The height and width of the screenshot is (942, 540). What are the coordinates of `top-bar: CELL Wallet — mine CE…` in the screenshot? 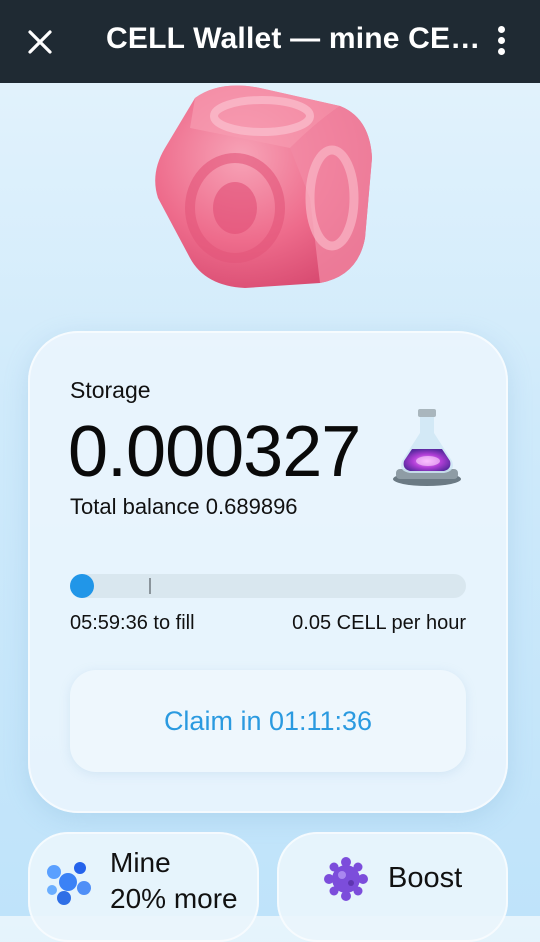 It's located at (270, 41).